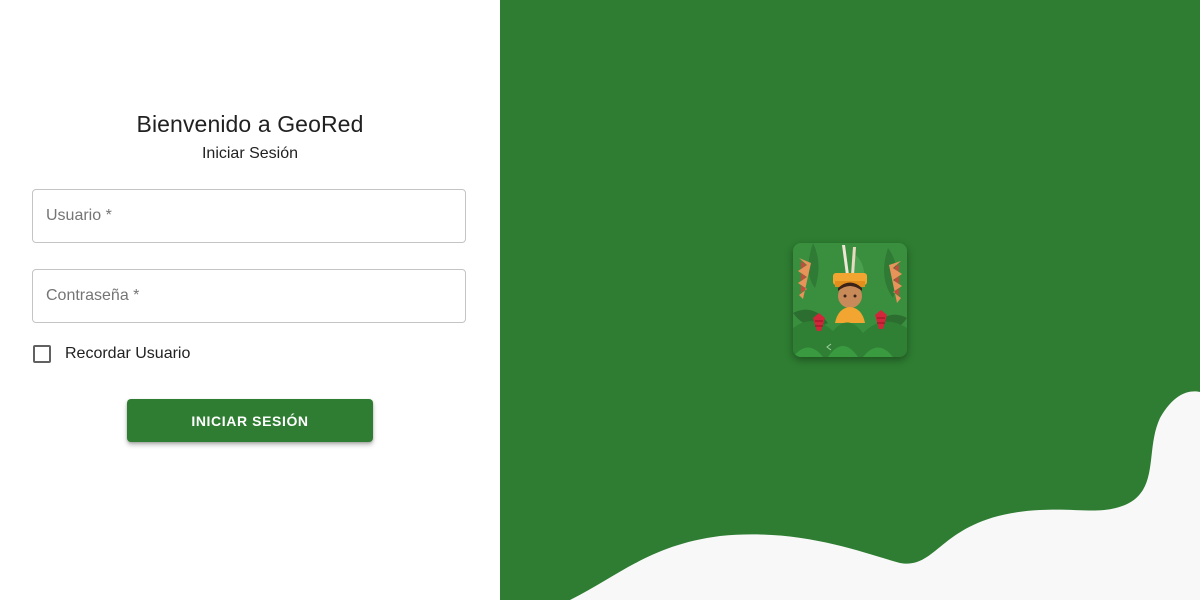  I want to click on remember-user-option: Recordar Usuario, so click(111, 354).